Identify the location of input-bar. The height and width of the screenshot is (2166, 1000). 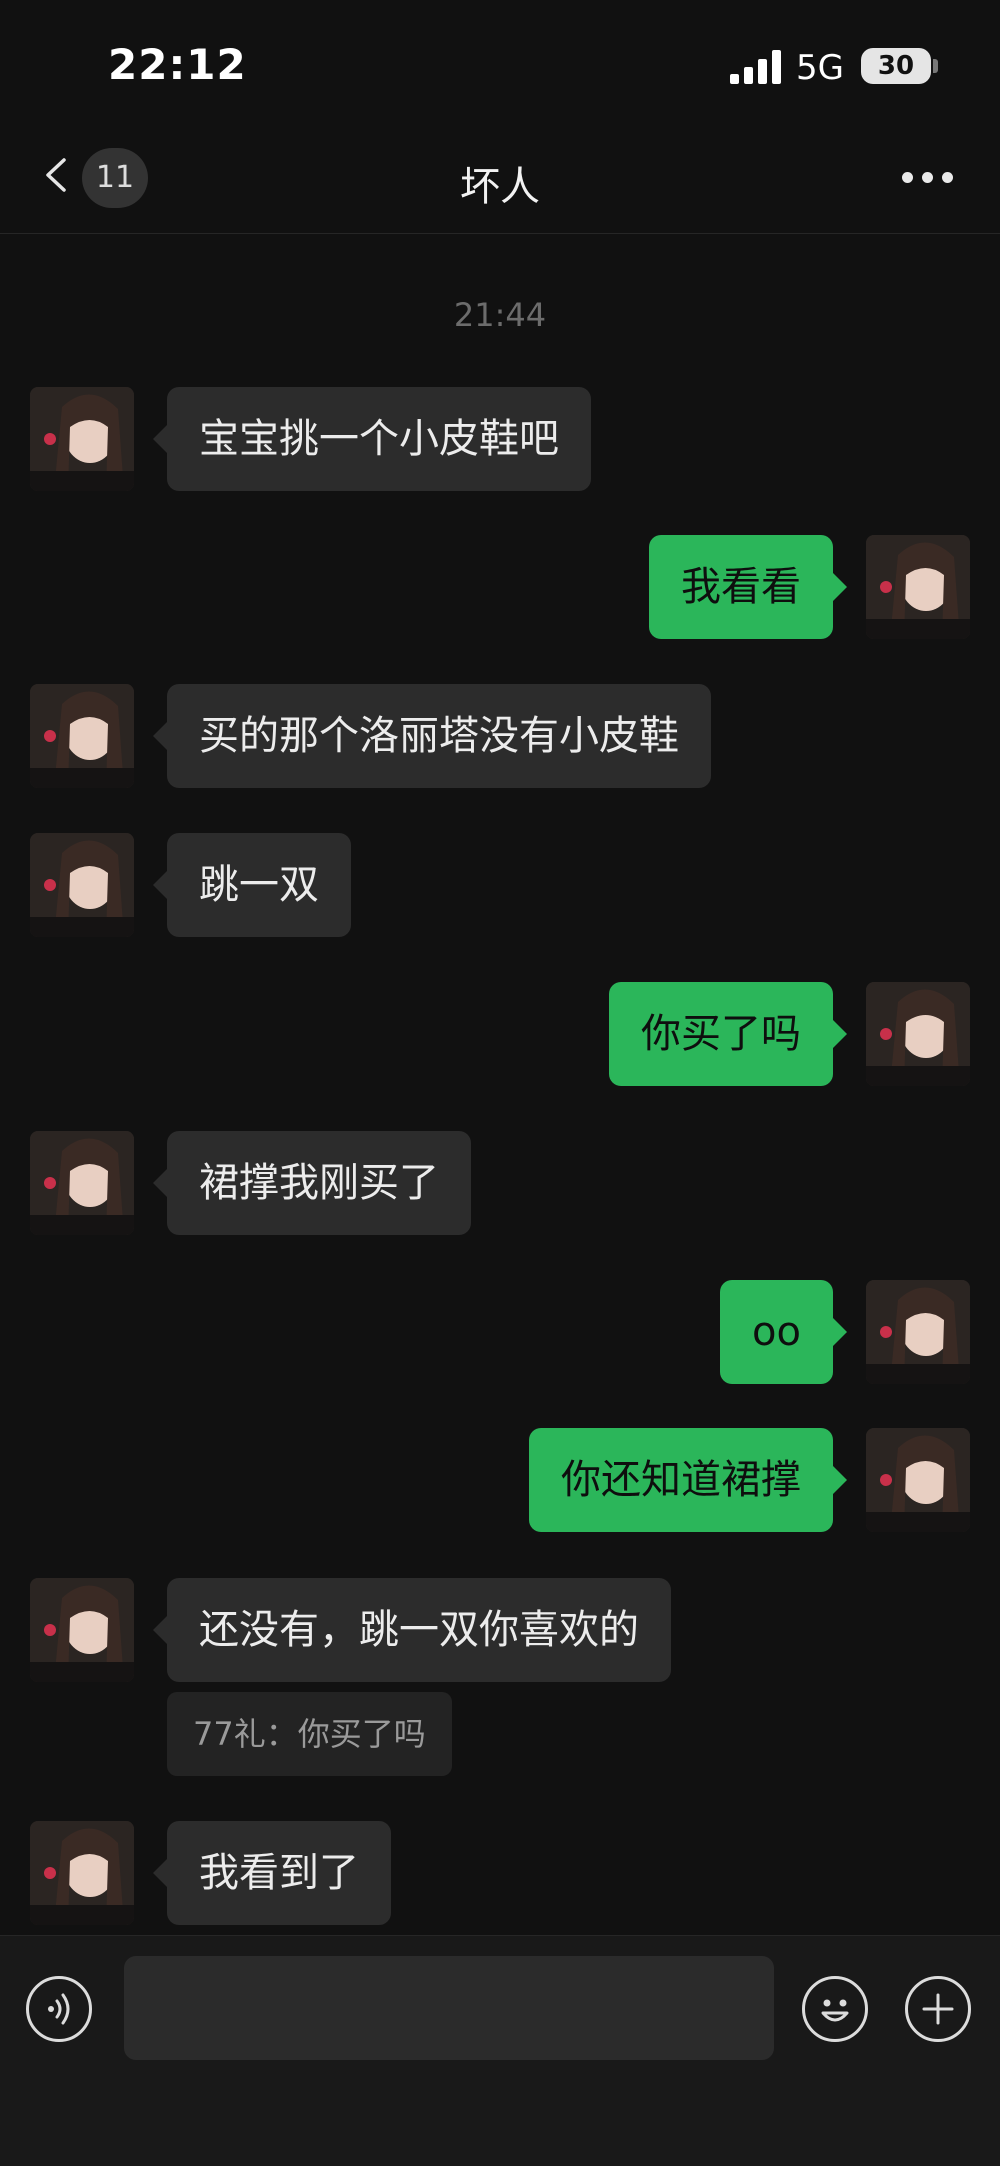
(500, 2050).